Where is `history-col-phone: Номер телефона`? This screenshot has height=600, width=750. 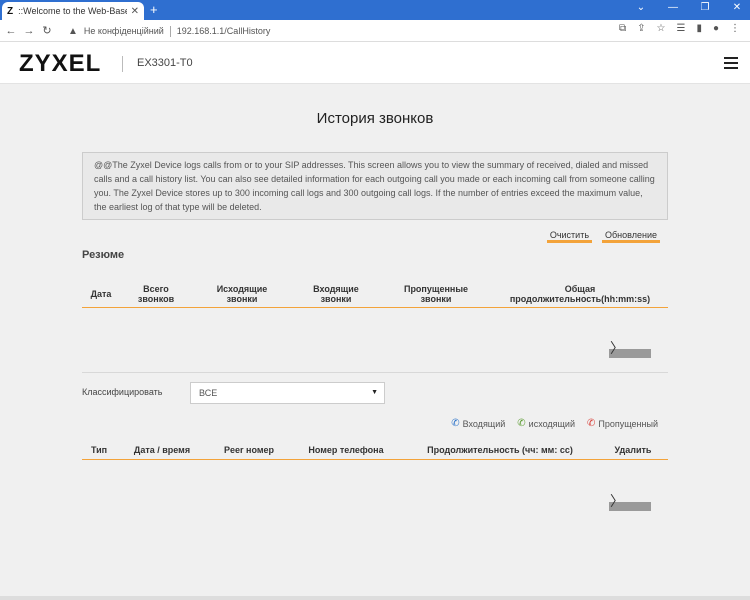
history-col-phone: Номер телефона is located at coordinates (346, 449).